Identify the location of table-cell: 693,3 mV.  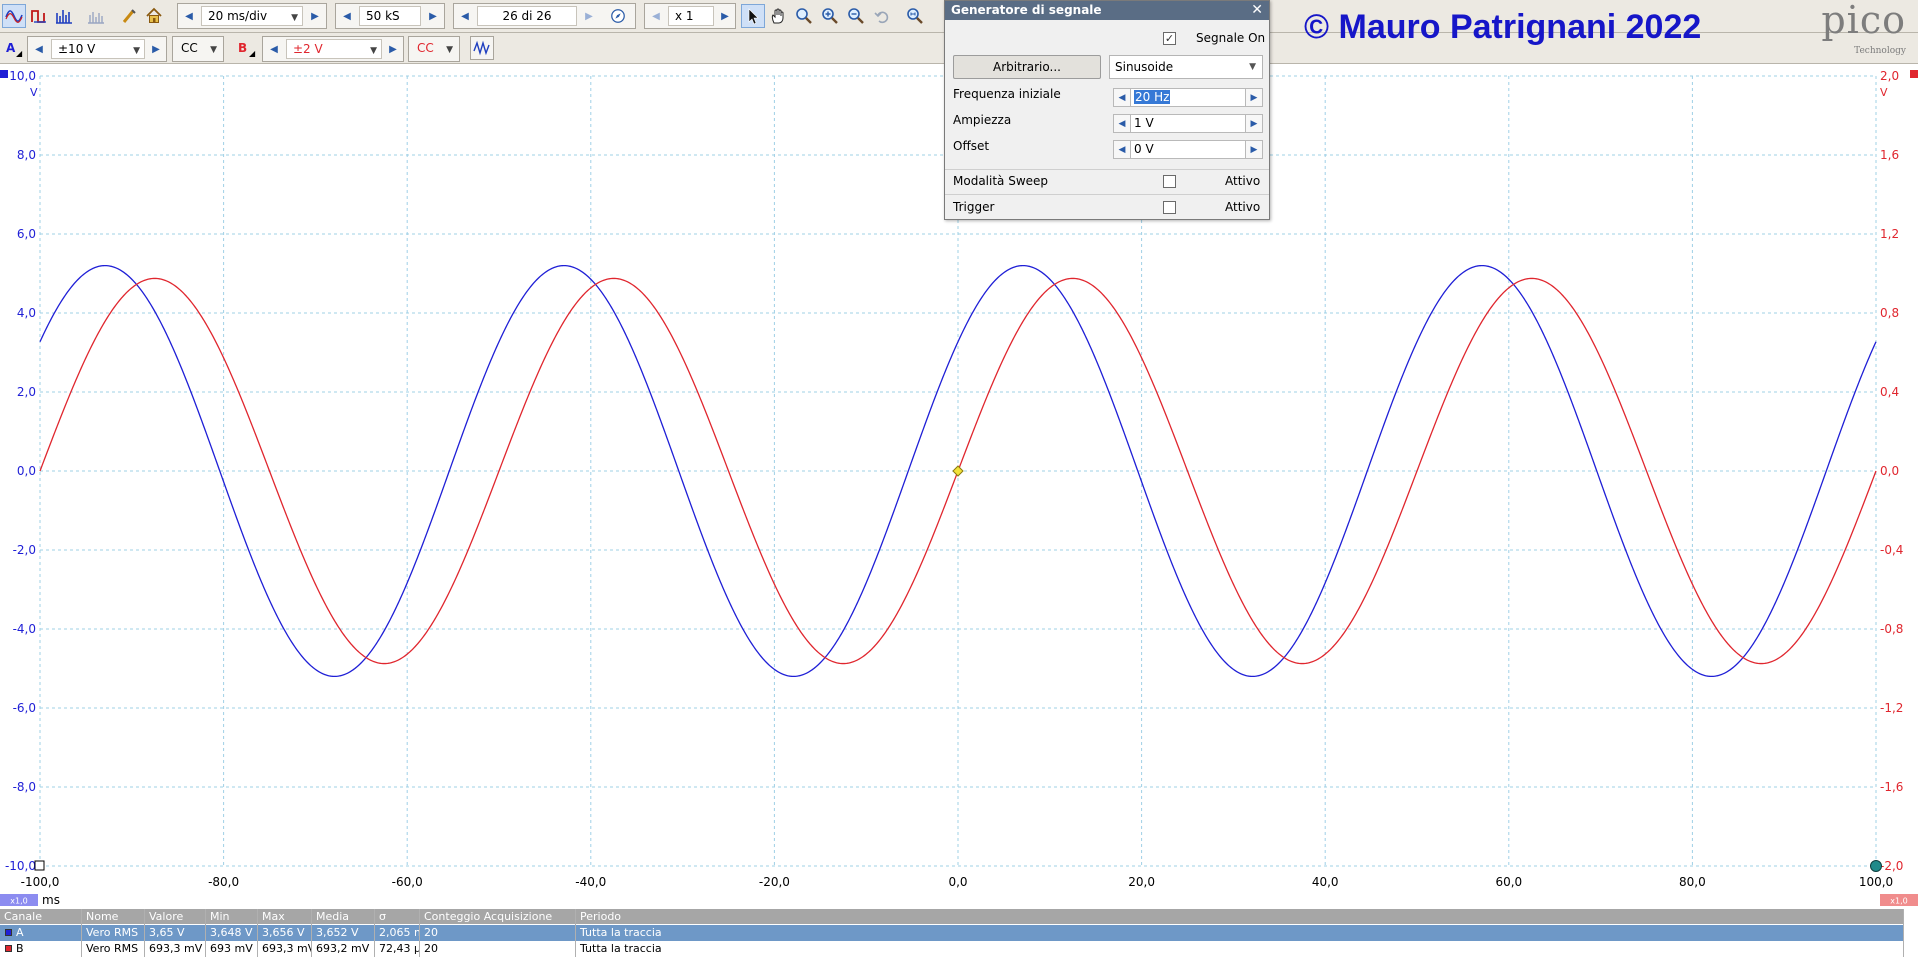
(285, 949).